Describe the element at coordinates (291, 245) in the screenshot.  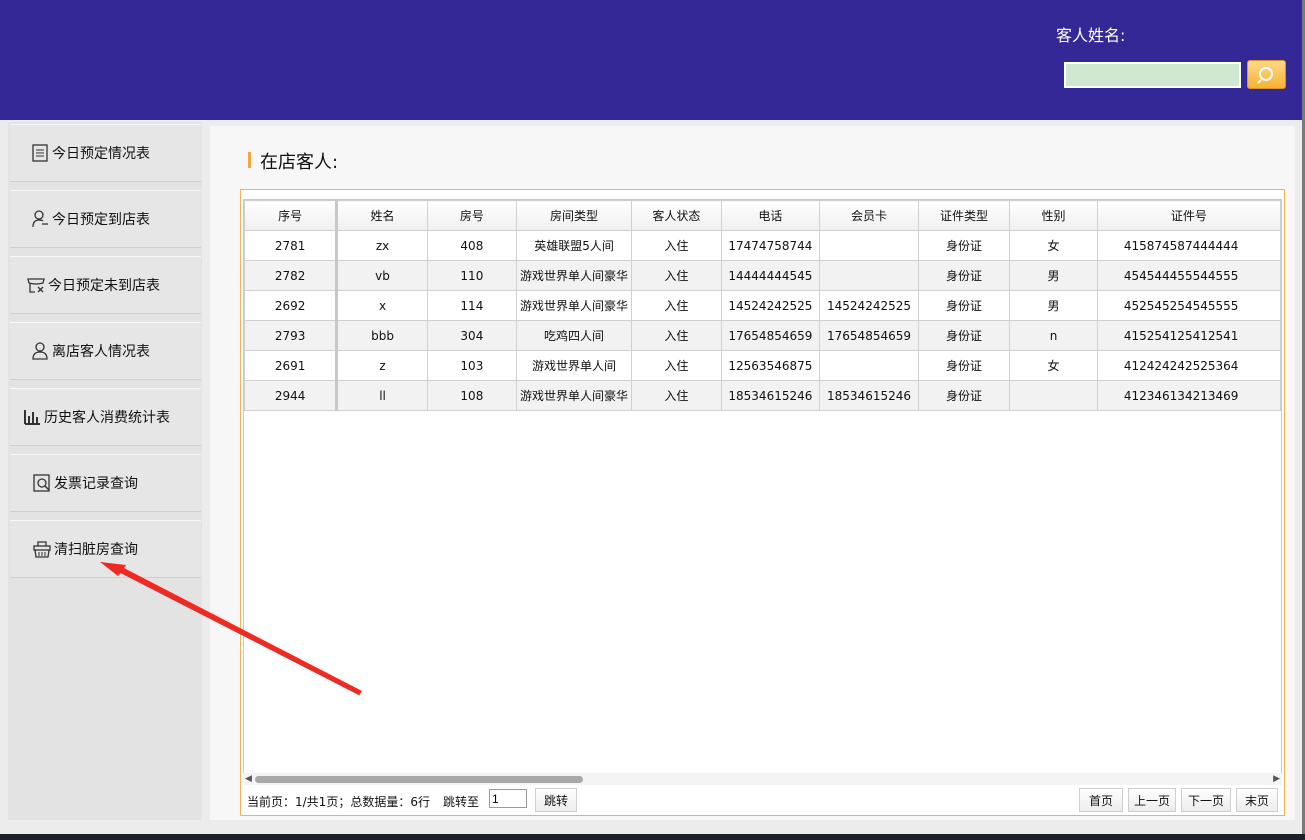
I see `table-cell: 2781` at that location.